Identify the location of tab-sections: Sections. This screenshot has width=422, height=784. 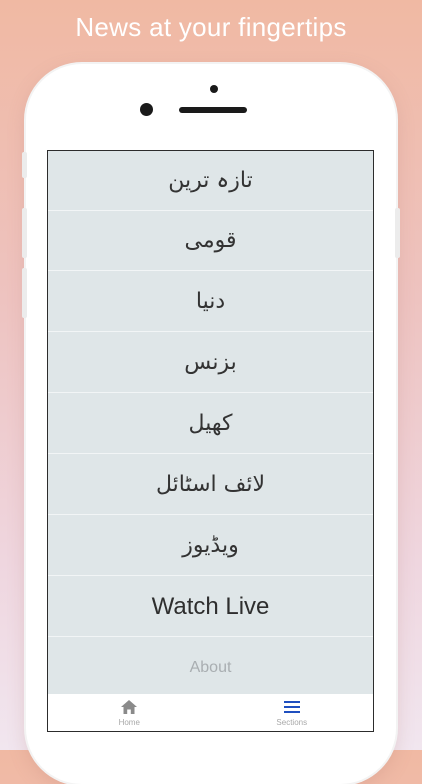
(292, 712).